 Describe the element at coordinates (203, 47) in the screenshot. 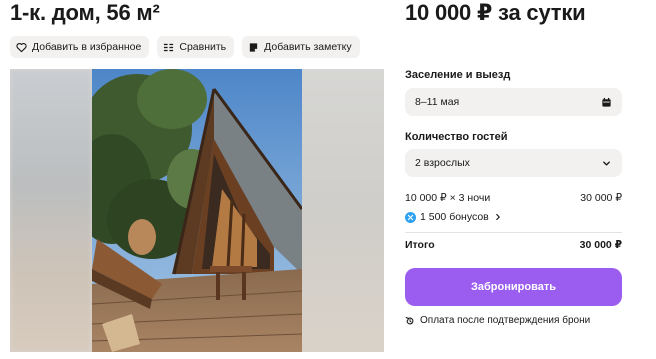

I see `compare-label: Сравнить` at that location.